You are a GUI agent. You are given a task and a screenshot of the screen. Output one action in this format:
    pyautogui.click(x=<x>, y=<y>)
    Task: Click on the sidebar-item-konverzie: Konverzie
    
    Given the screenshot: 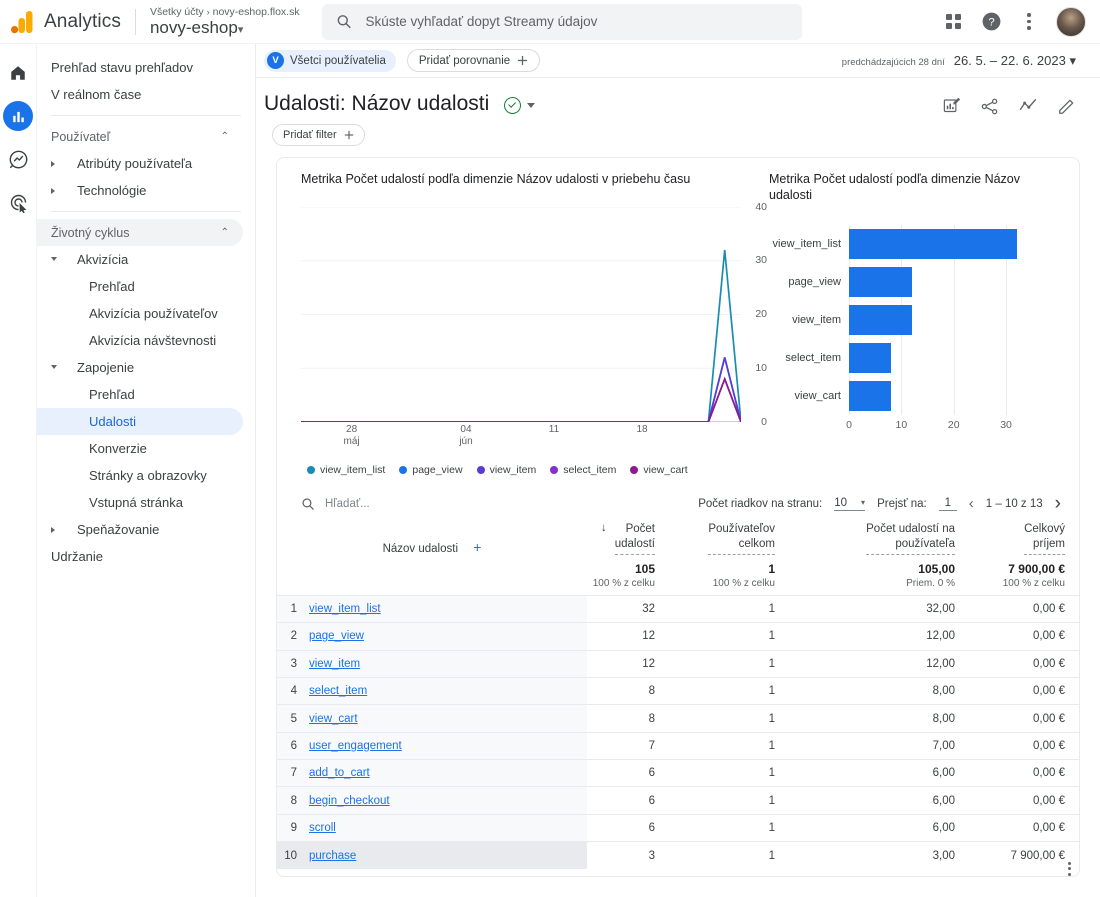 What is the action you would take?
    pyautogui.click(x=140, y=448)
    